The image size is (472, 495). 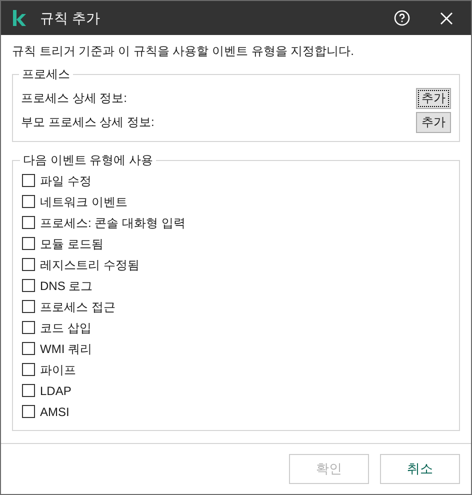 I want to click on checkbox-label: WMI 쿼리, so click(x=66, y=349).